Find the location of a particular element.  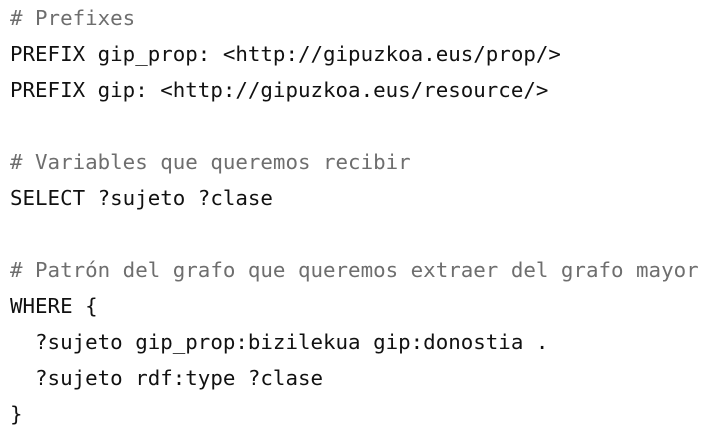

where-close-line: } is located at coordinates (16, 414).